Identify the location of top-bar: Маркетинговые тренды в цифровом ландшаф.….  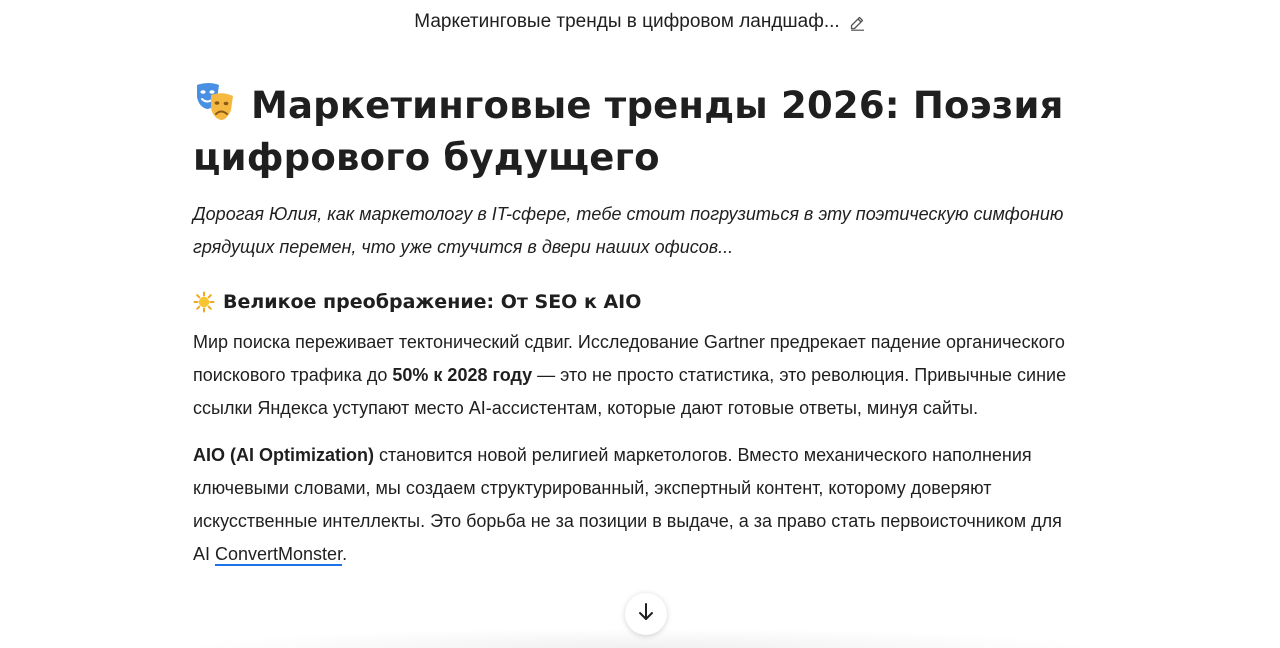
(640, 22).